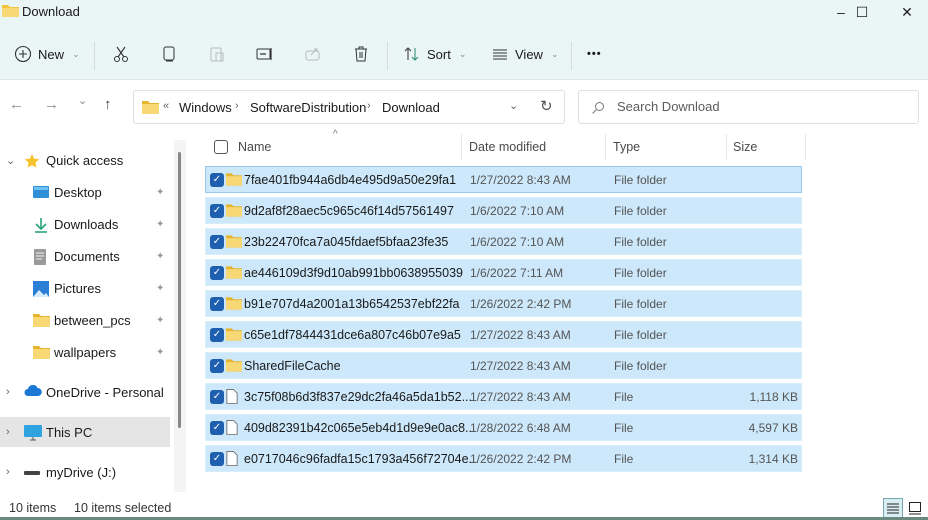 This screenshot has width=928, height=520. What do you see at coordinates (762, 106) in the screenshot?
I see `search-input` at bounding box center [762, 106].